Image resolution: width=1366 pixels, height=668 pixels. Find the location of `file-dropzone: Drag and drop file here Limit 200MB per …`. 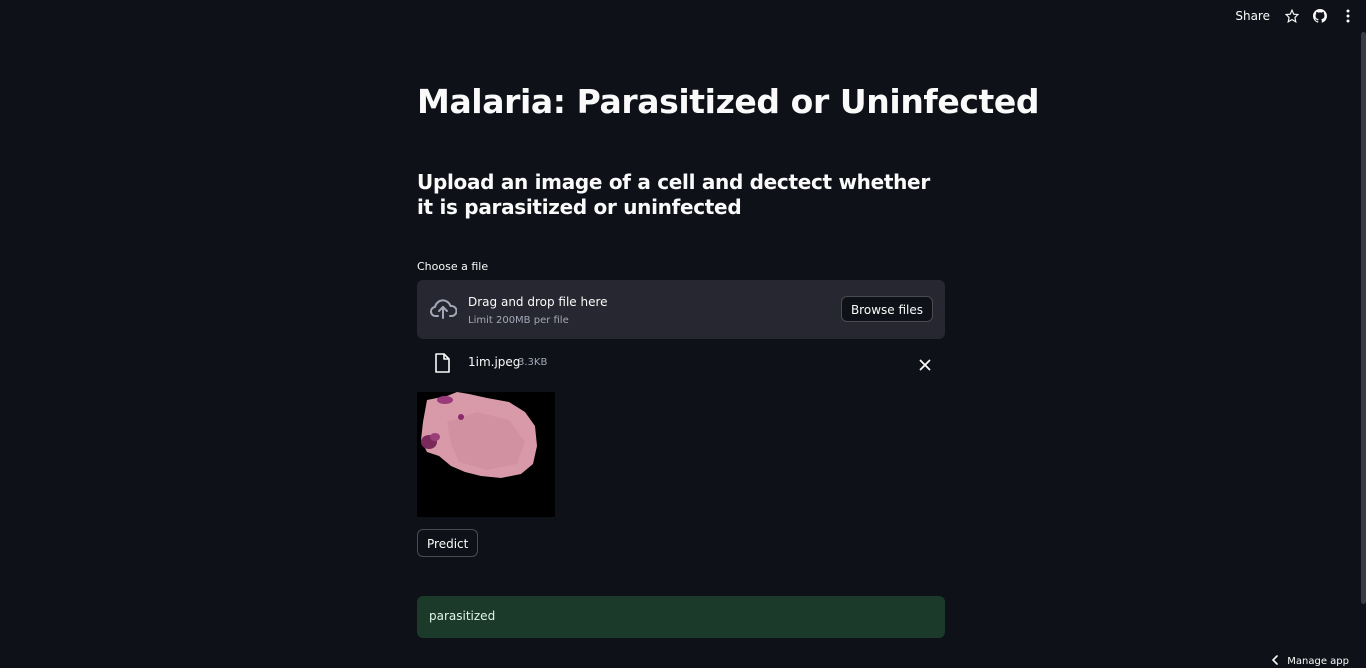

file-dropzone: Drag and drop file here Limit 200MB per … is located at coordinates (681, 309).